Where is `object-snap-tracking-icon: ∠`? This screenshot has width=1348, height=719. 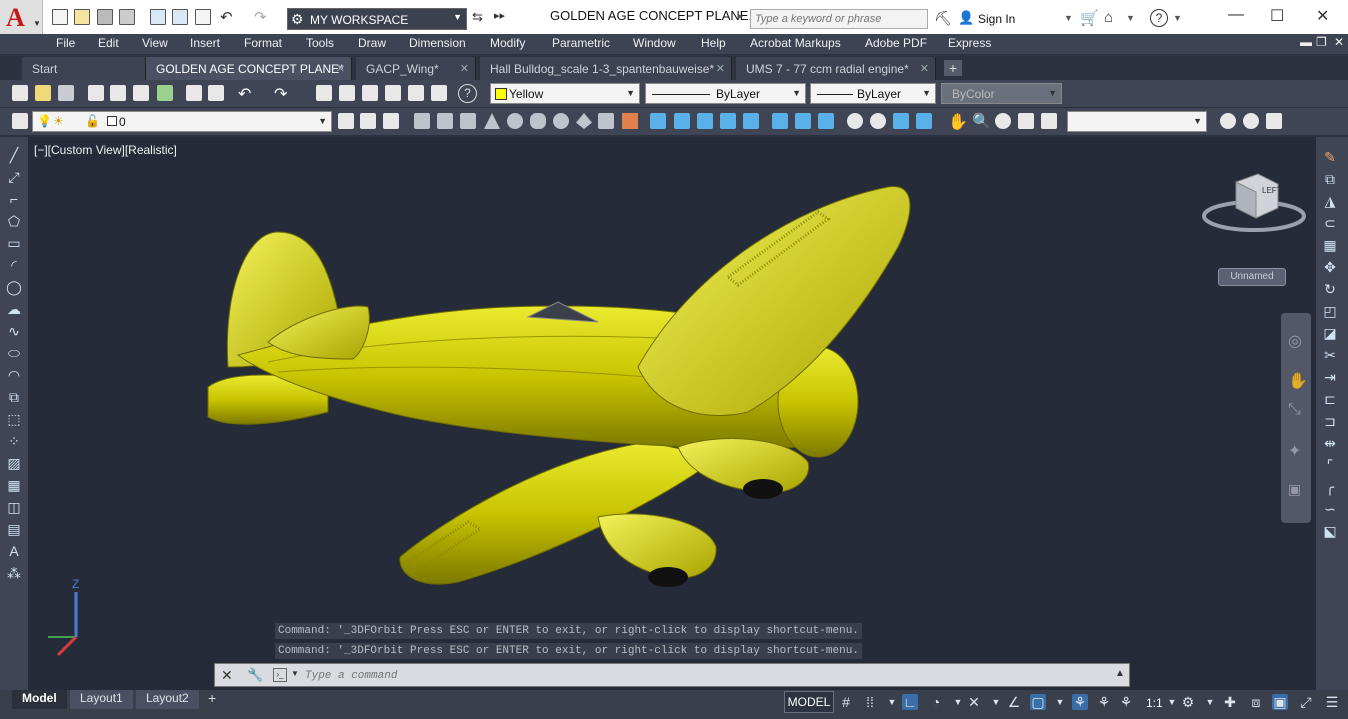 object-snap-tracking-icon: ∠ is located at coordinates (1014, 702).